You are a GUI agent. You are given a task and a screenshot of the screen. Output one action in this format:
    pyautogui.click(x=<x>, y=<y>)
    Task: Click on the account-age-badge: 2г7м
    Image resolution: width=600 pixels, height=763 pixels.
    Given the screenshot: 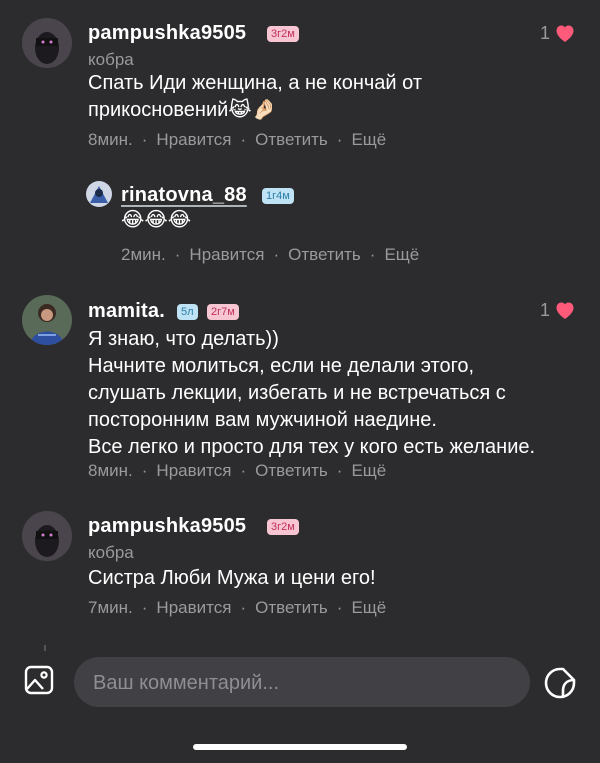 What is the action you would take?
    pyautogui.click(x=223, y=312)
    